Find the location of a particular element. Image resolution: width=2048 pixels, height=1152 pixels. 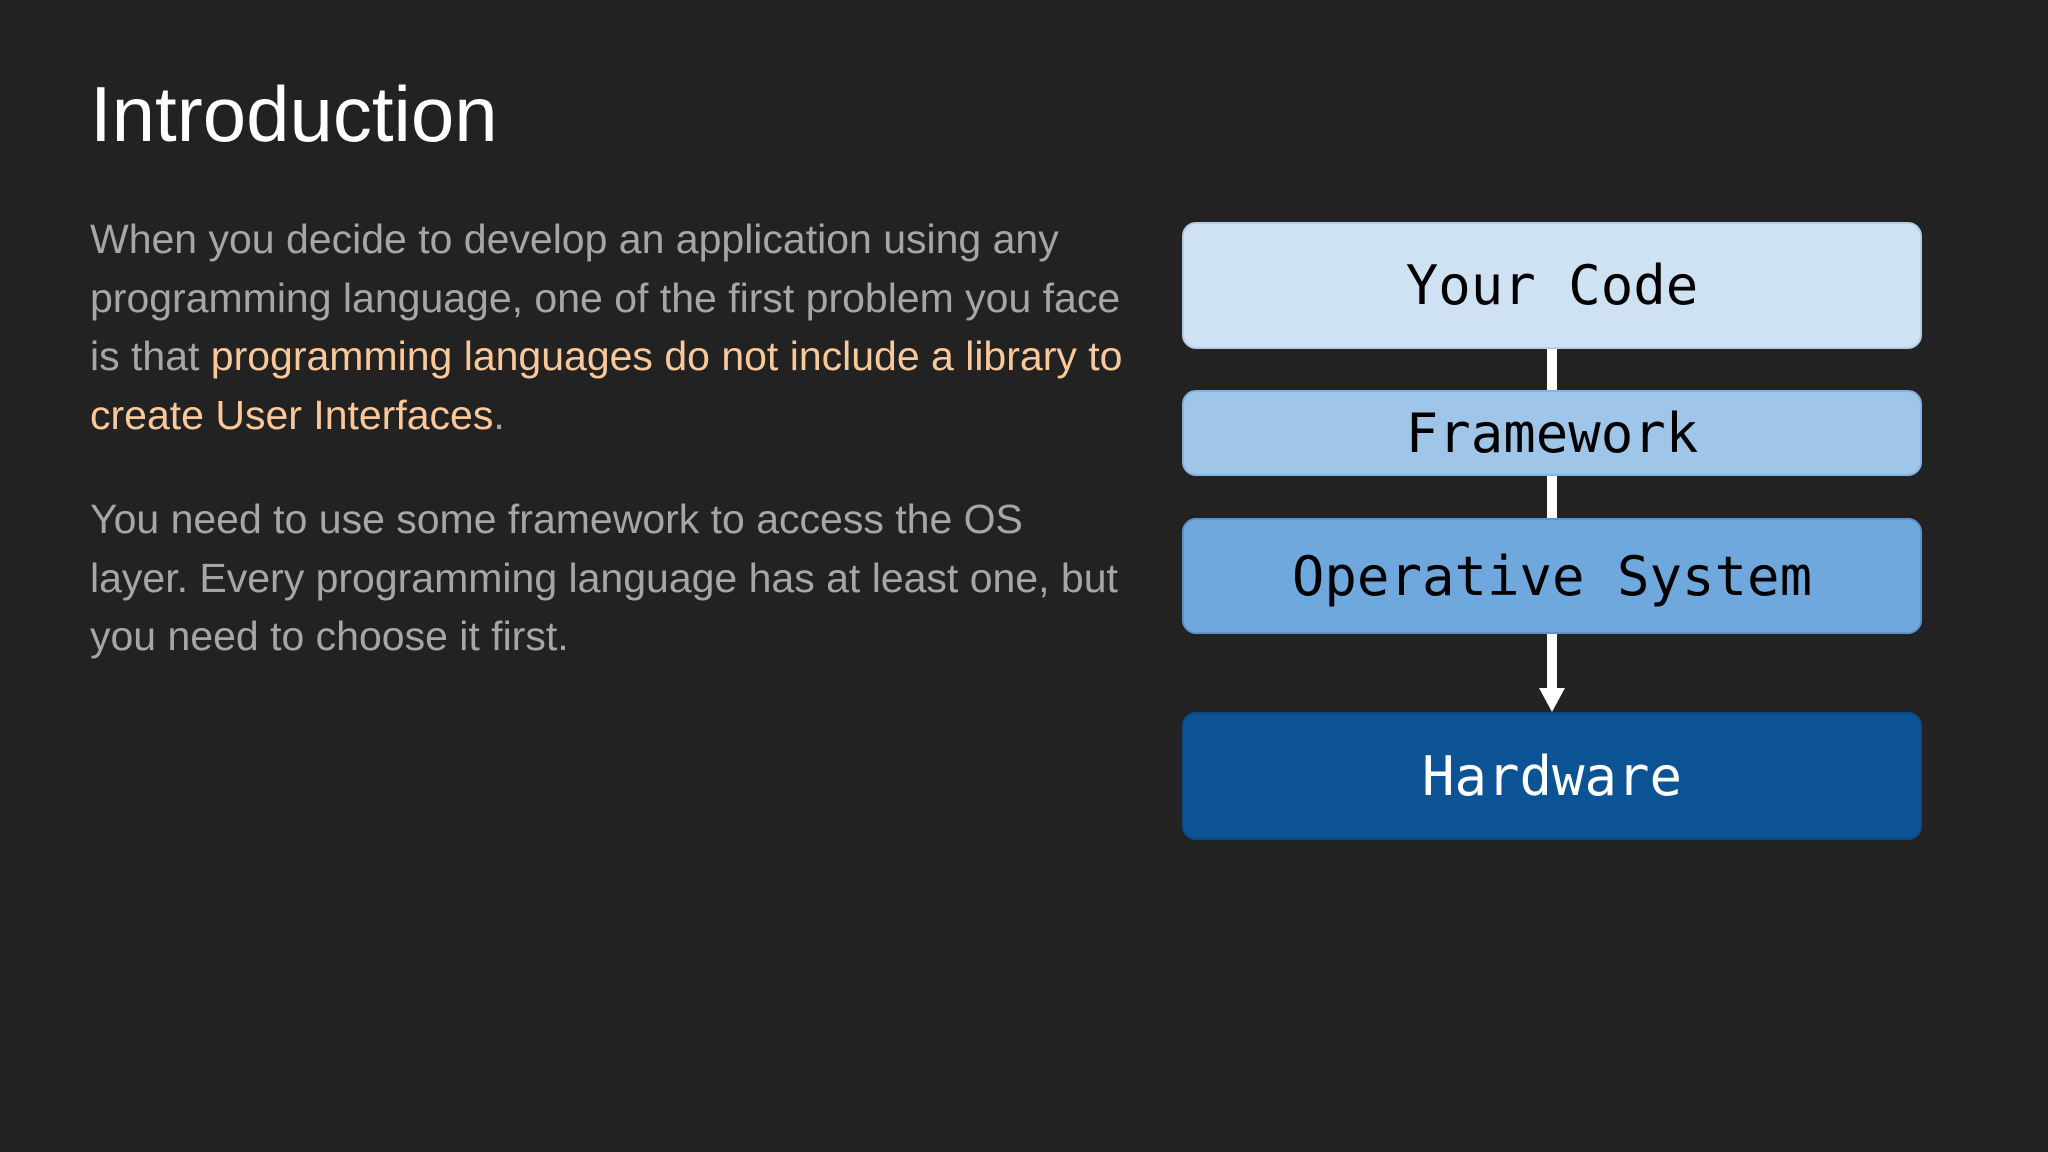

layer-label: Hardware is located at coordinates (1552, 776).